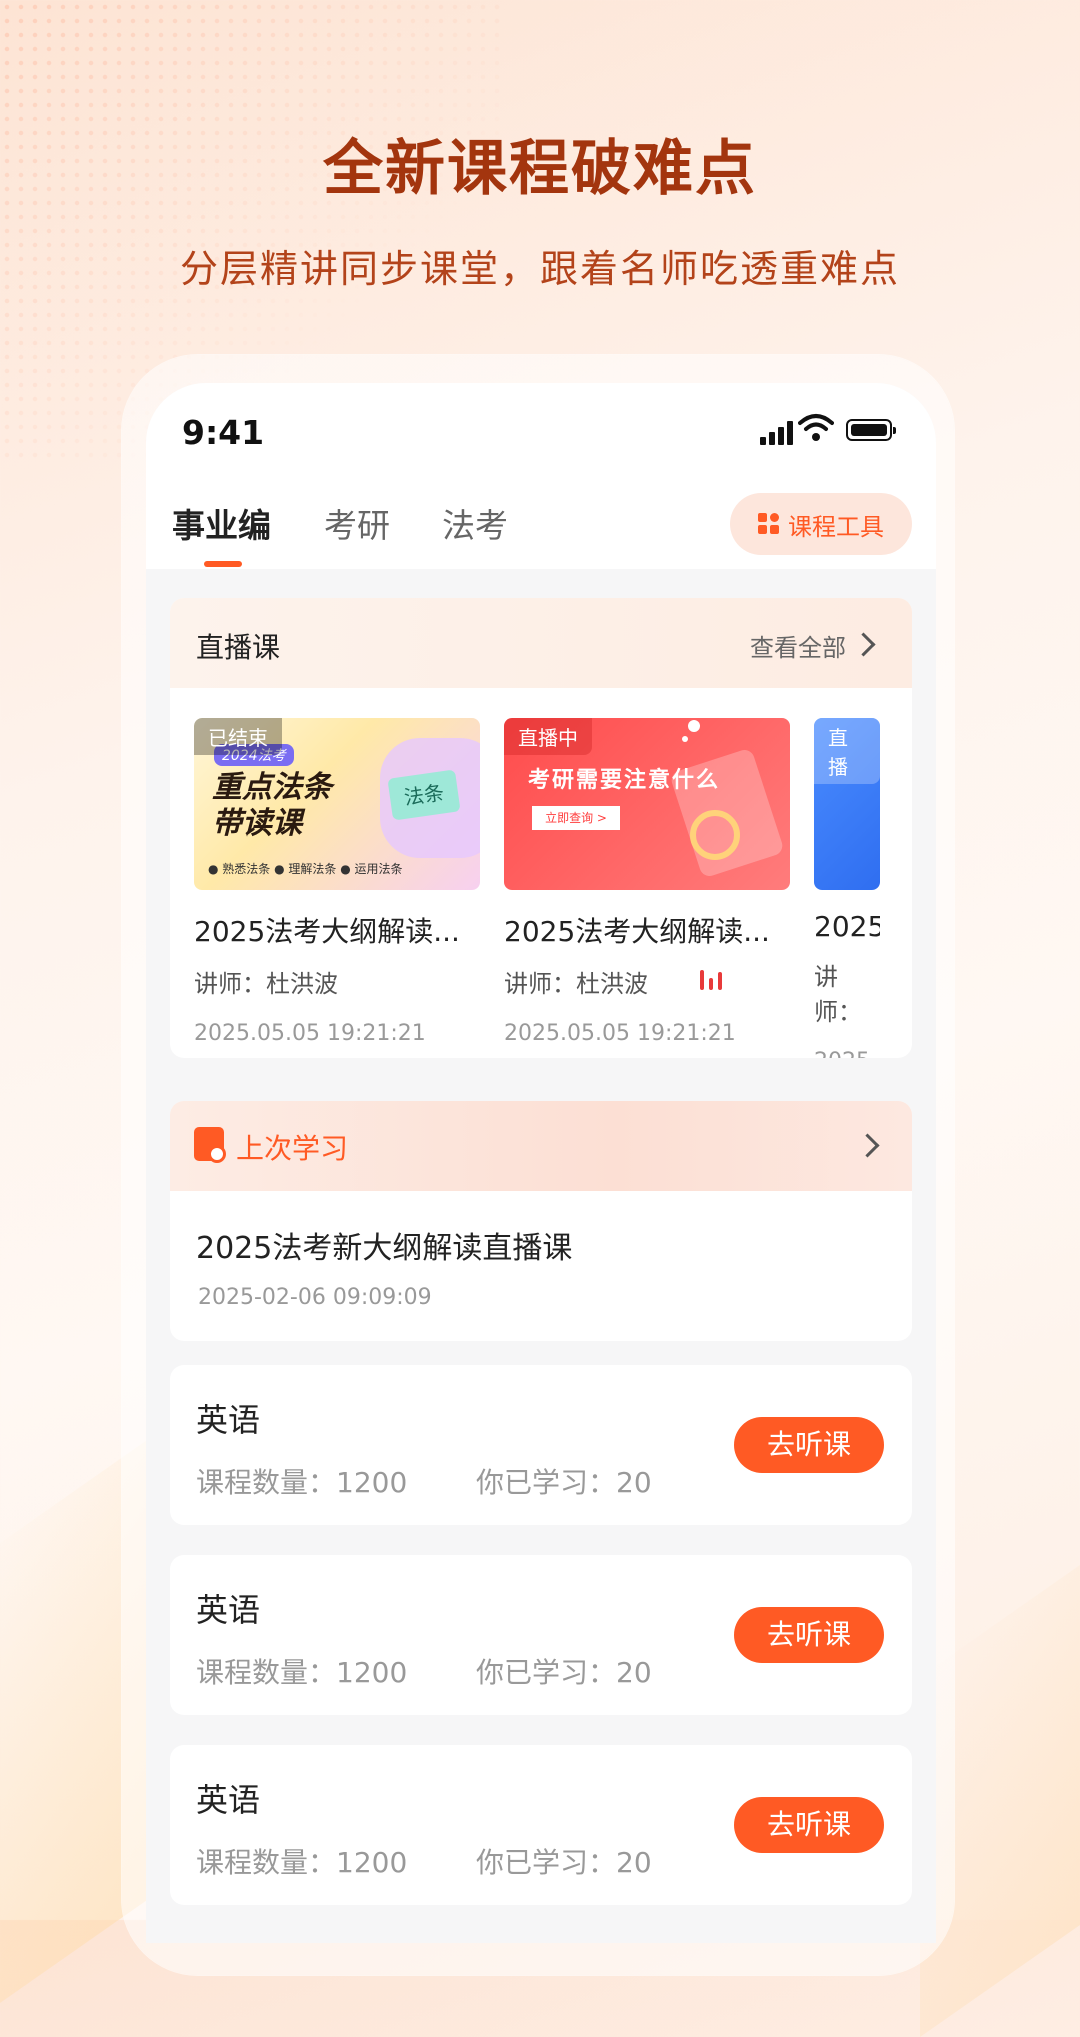 This screenshot has width=1080, height=2037. I want to click on grid-icon, so click(769, 524).